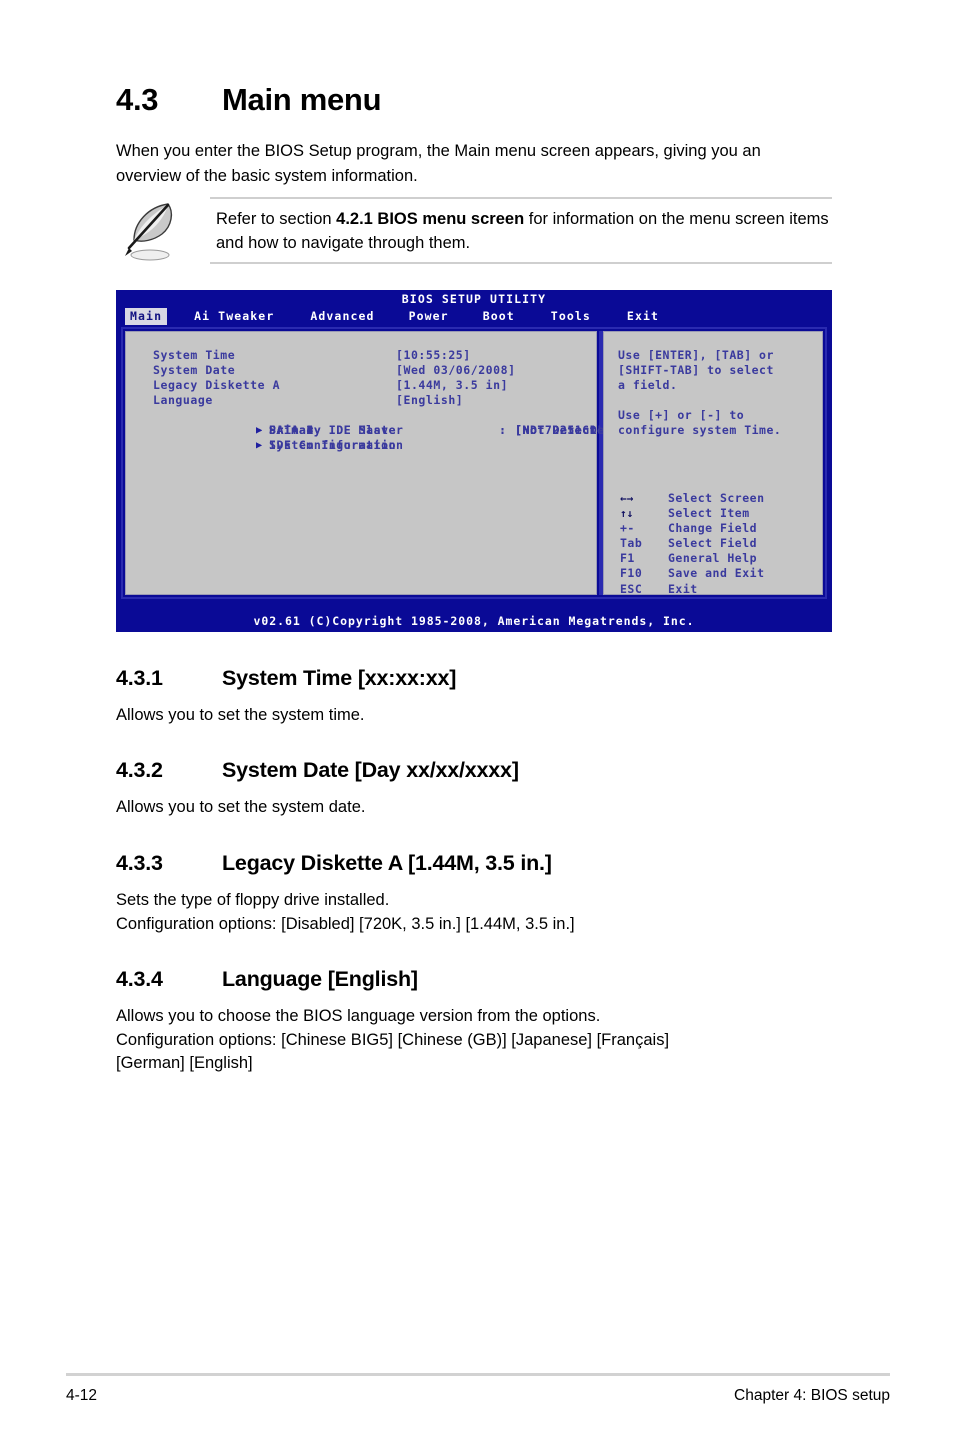 Image resolution: width=954 pixels, height=1438 pixels. Describe the element at coordinates (320, 979) in the screenshot. I see `subsection-title: Language [English]` at that location.